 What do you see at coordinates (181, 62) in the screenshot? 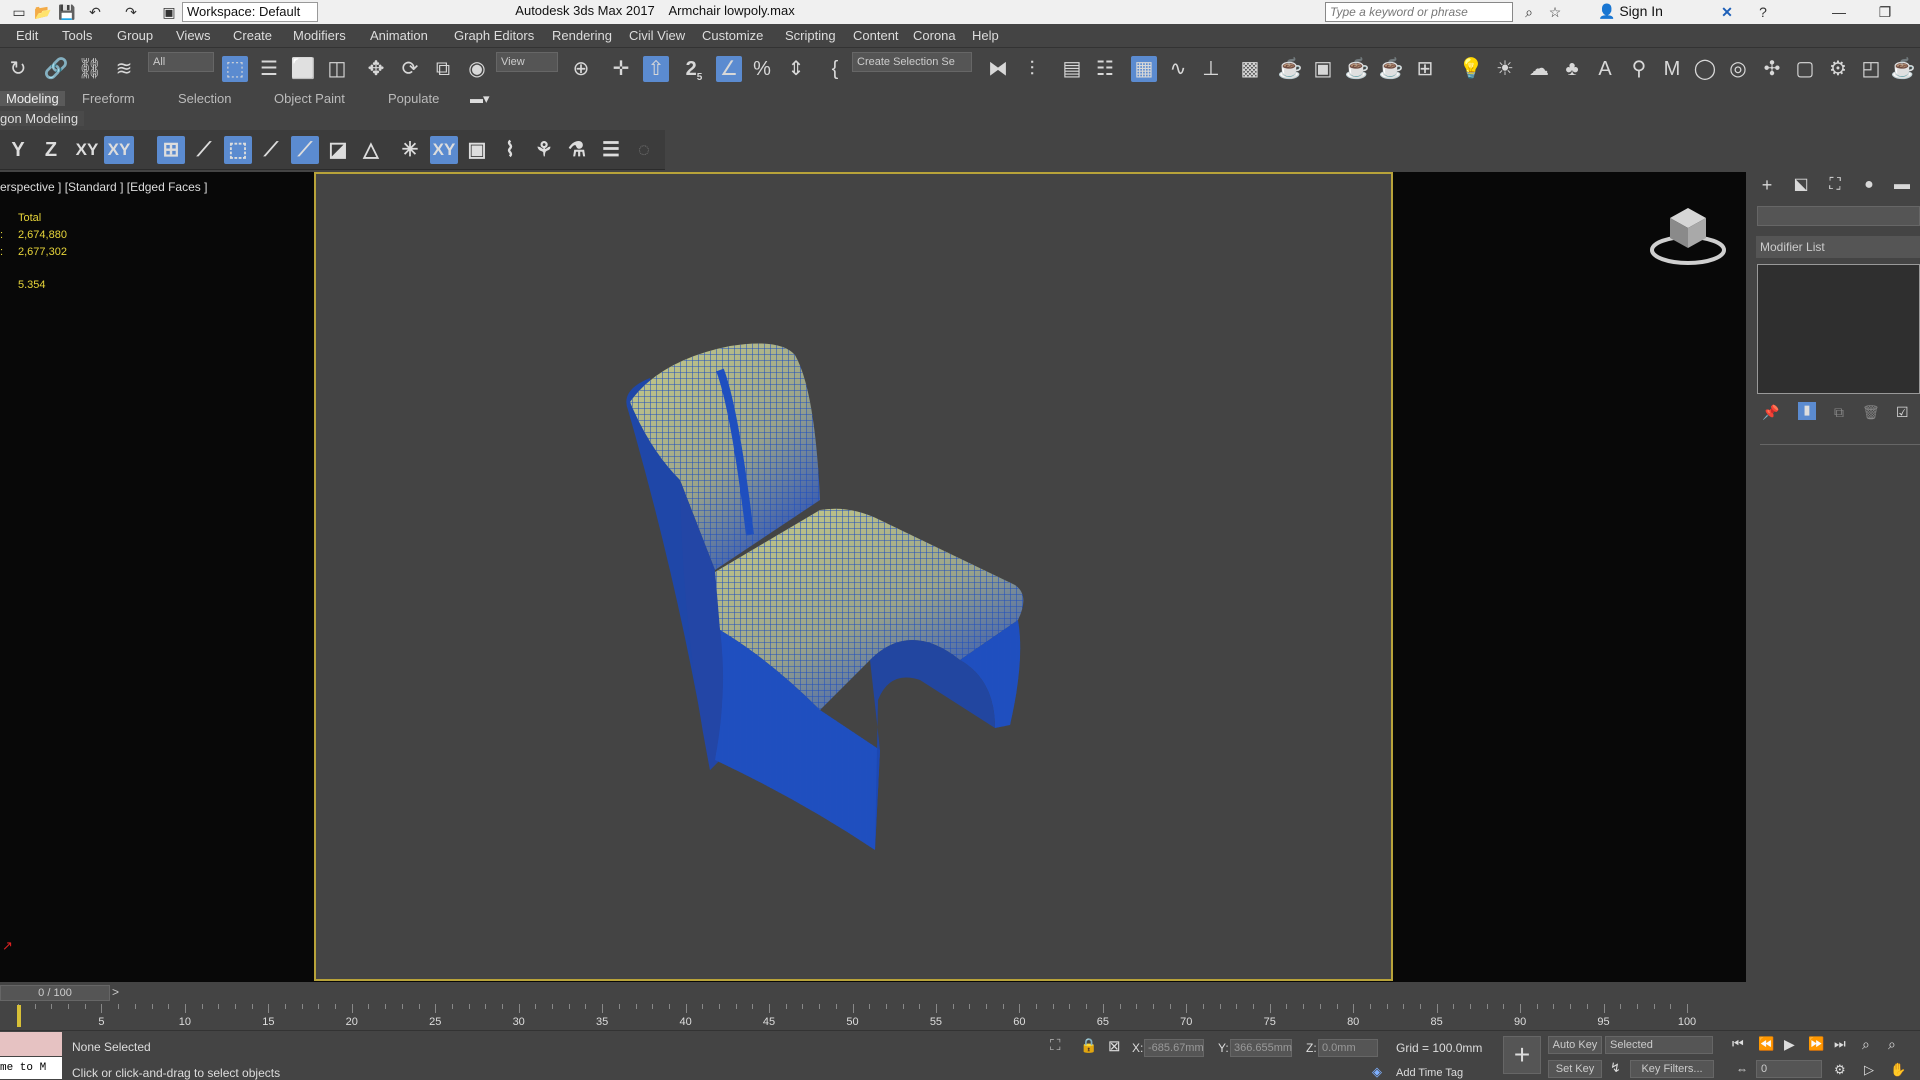
I see `selection-filter-dropdown: All` at bounding box center [181, 62].